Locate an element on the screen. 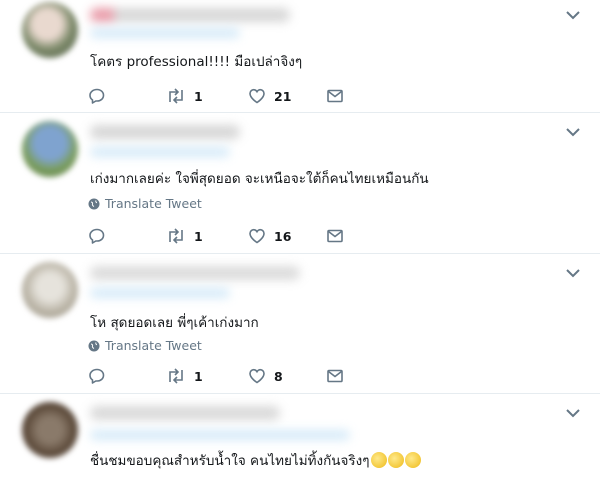 The image size is (600, 478). like-button: 8 is located at coordinates (265, 376).